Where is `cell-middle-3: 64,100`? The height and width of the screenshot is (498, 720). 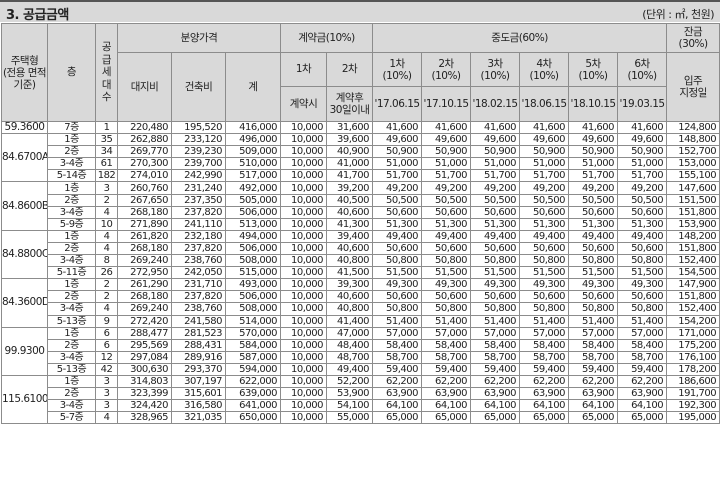 cell-middle-3: 64,100 is located at coordinates (495, 406).